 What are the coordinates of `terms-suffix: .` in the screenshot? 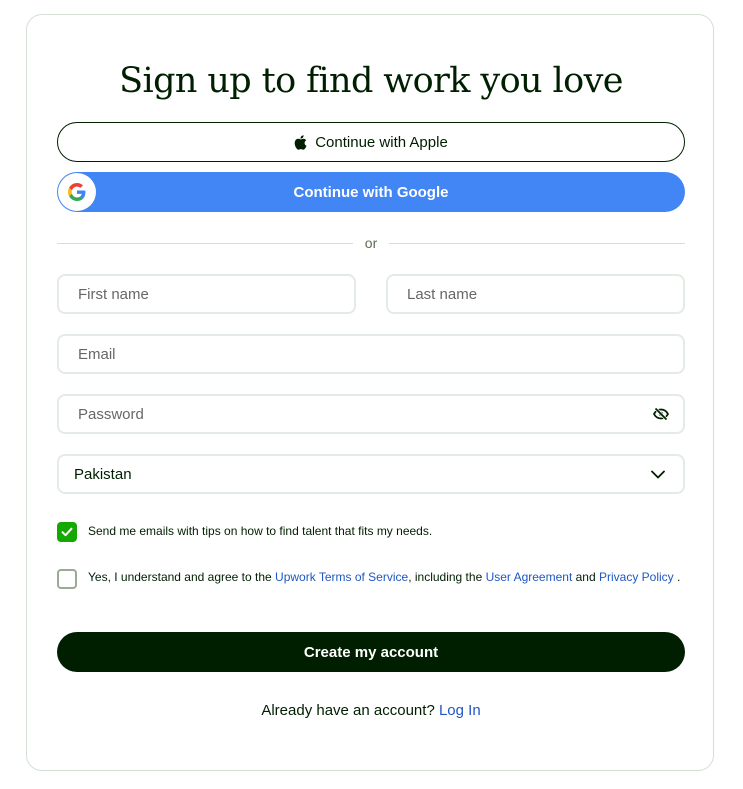 It's located at (677, 577).